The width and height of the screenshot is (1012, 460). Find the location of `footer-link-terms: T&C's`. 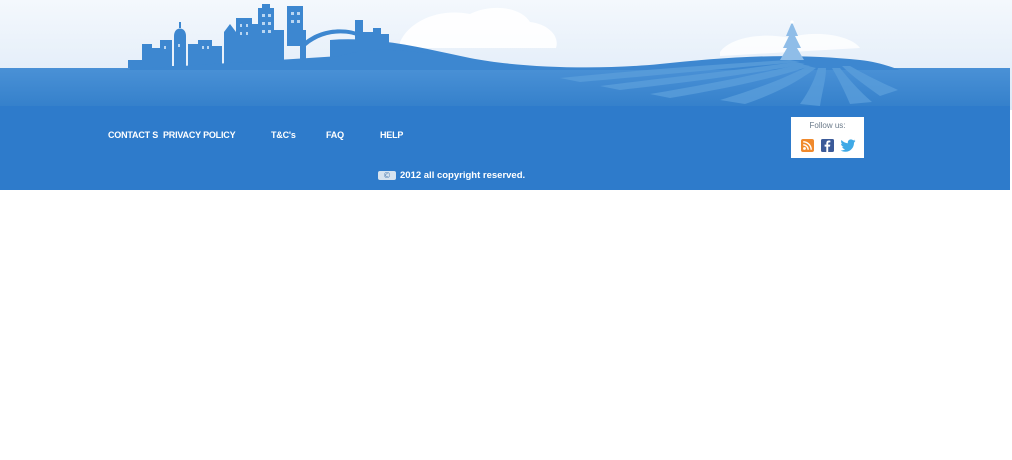

footer-link-terms: T&C's is located at coordinates (283, 135).